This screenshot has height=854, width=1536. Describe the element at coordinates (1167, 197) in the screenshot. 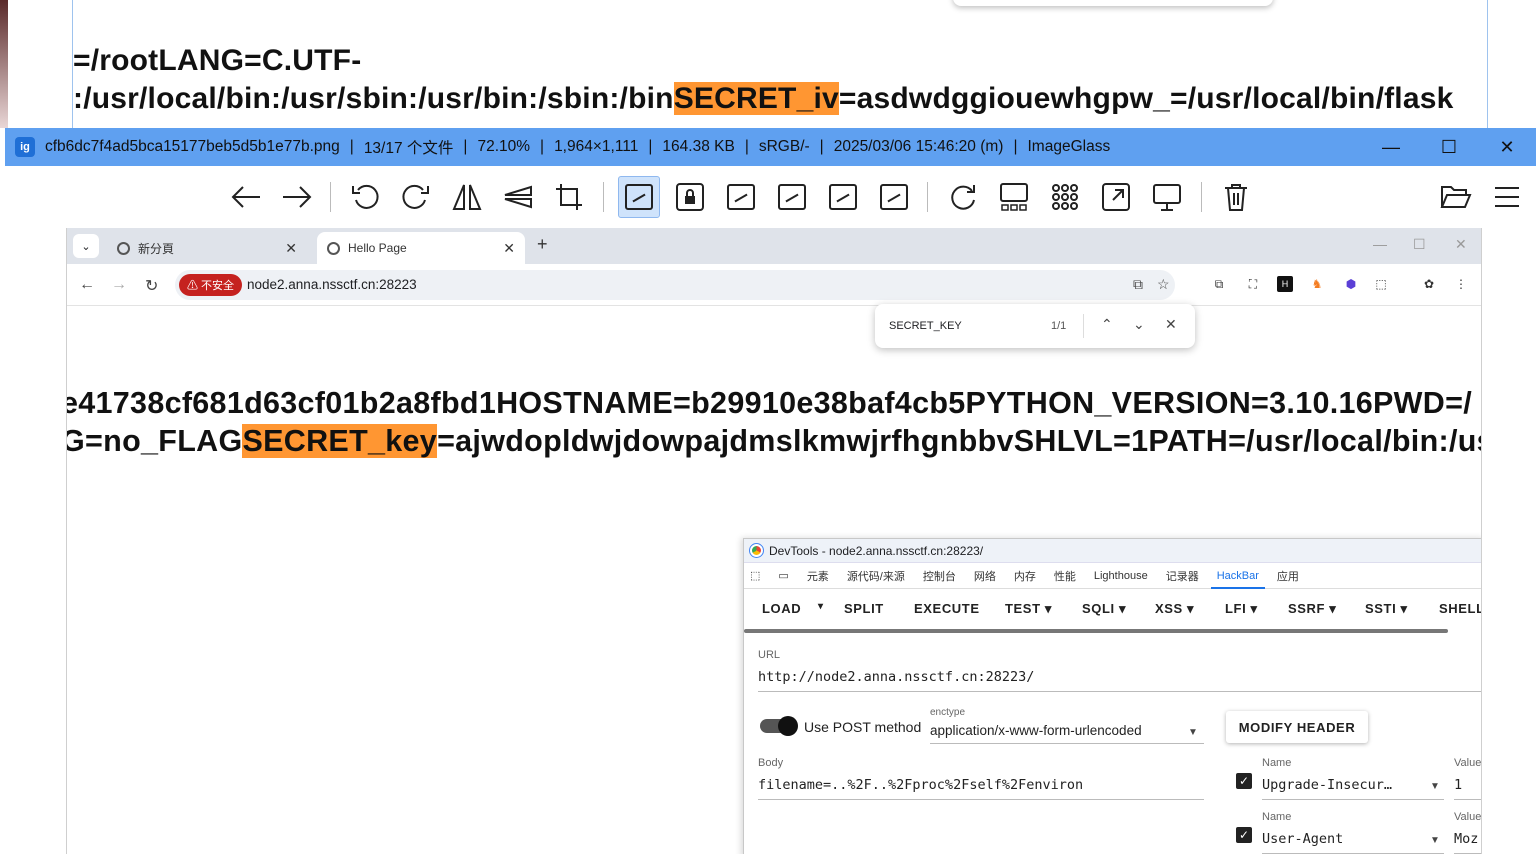

I see `slideshow-icon` at that location.